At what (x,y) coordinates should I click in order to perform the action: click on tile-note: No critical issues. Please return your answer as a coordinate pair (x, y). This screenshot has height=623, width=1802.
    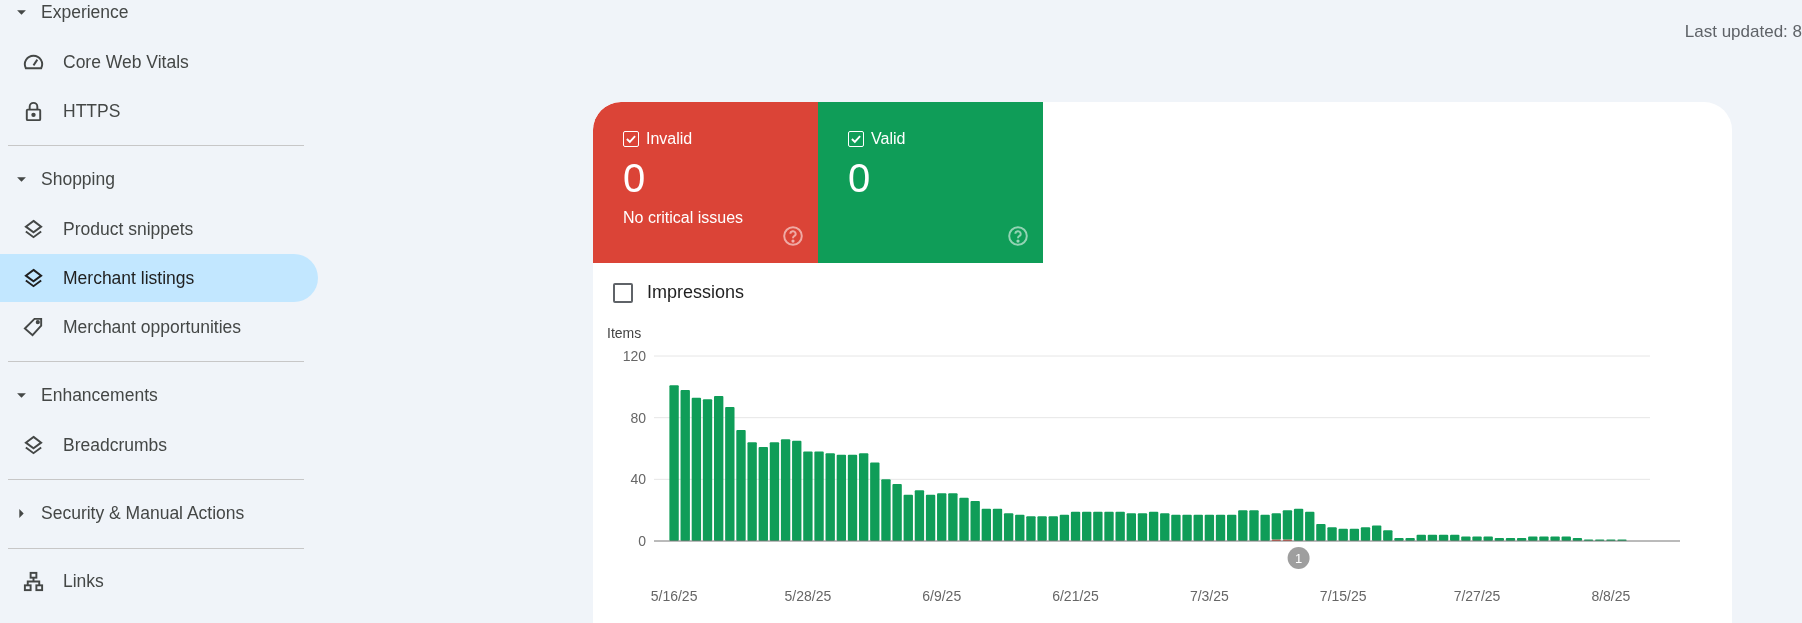
    Looking at the image, I should click on (684, 218).